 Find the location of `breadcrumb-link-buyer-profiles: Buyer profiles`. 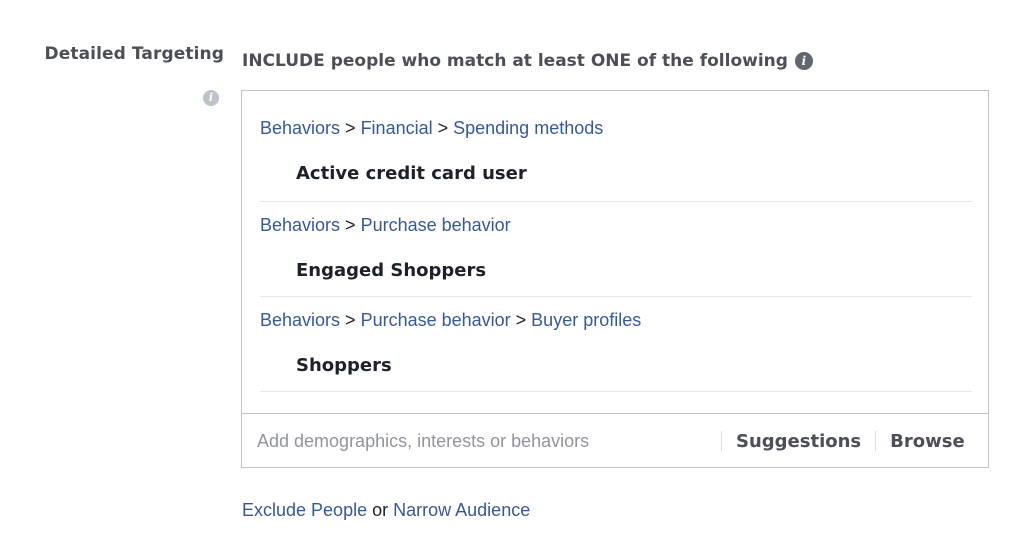

breadcrumb-link-buyer-profiles: Buyer profiles is located at coordinates (586, 320).